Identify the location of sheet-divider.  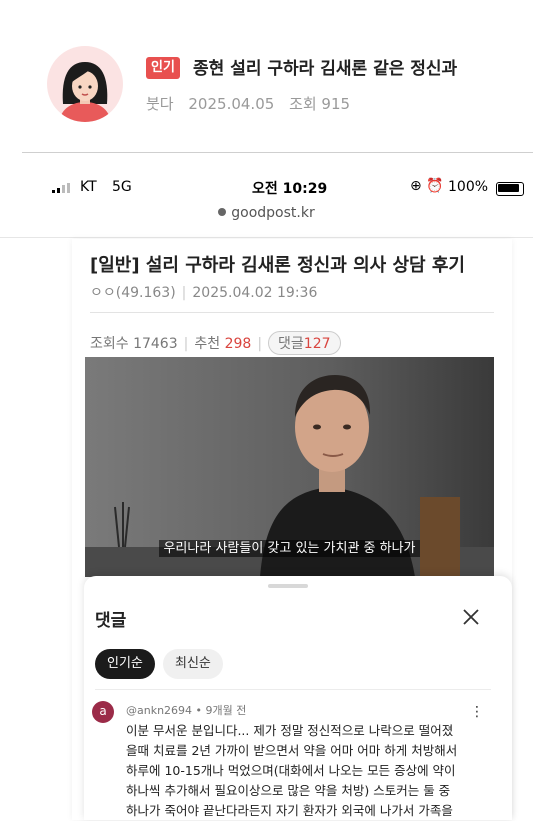
(293, 689).